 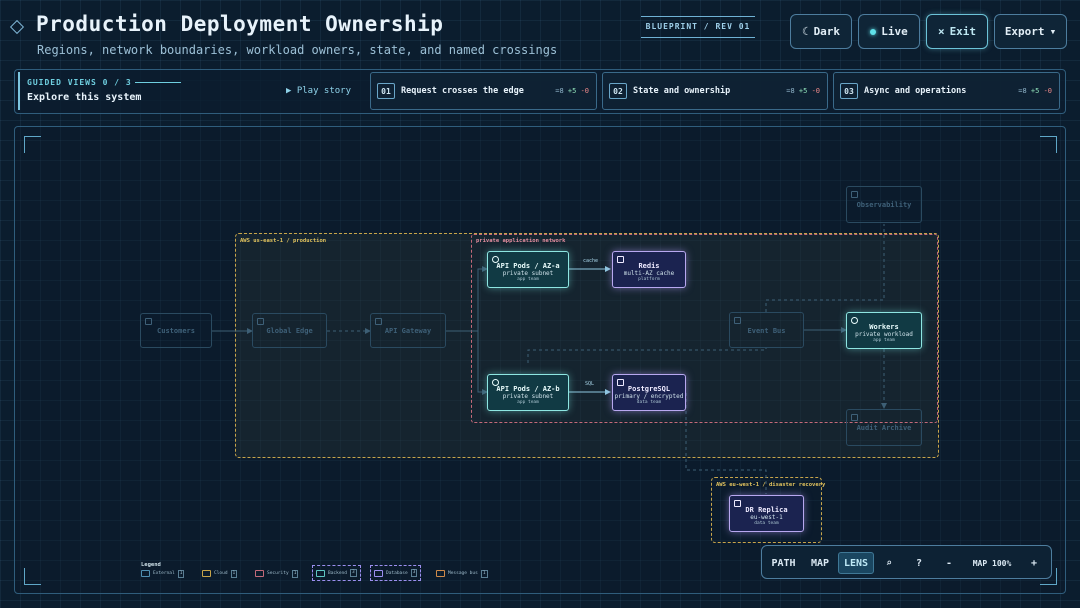 I want to click on legend-item-backend: Backend 3, so click(x=336, y=573).